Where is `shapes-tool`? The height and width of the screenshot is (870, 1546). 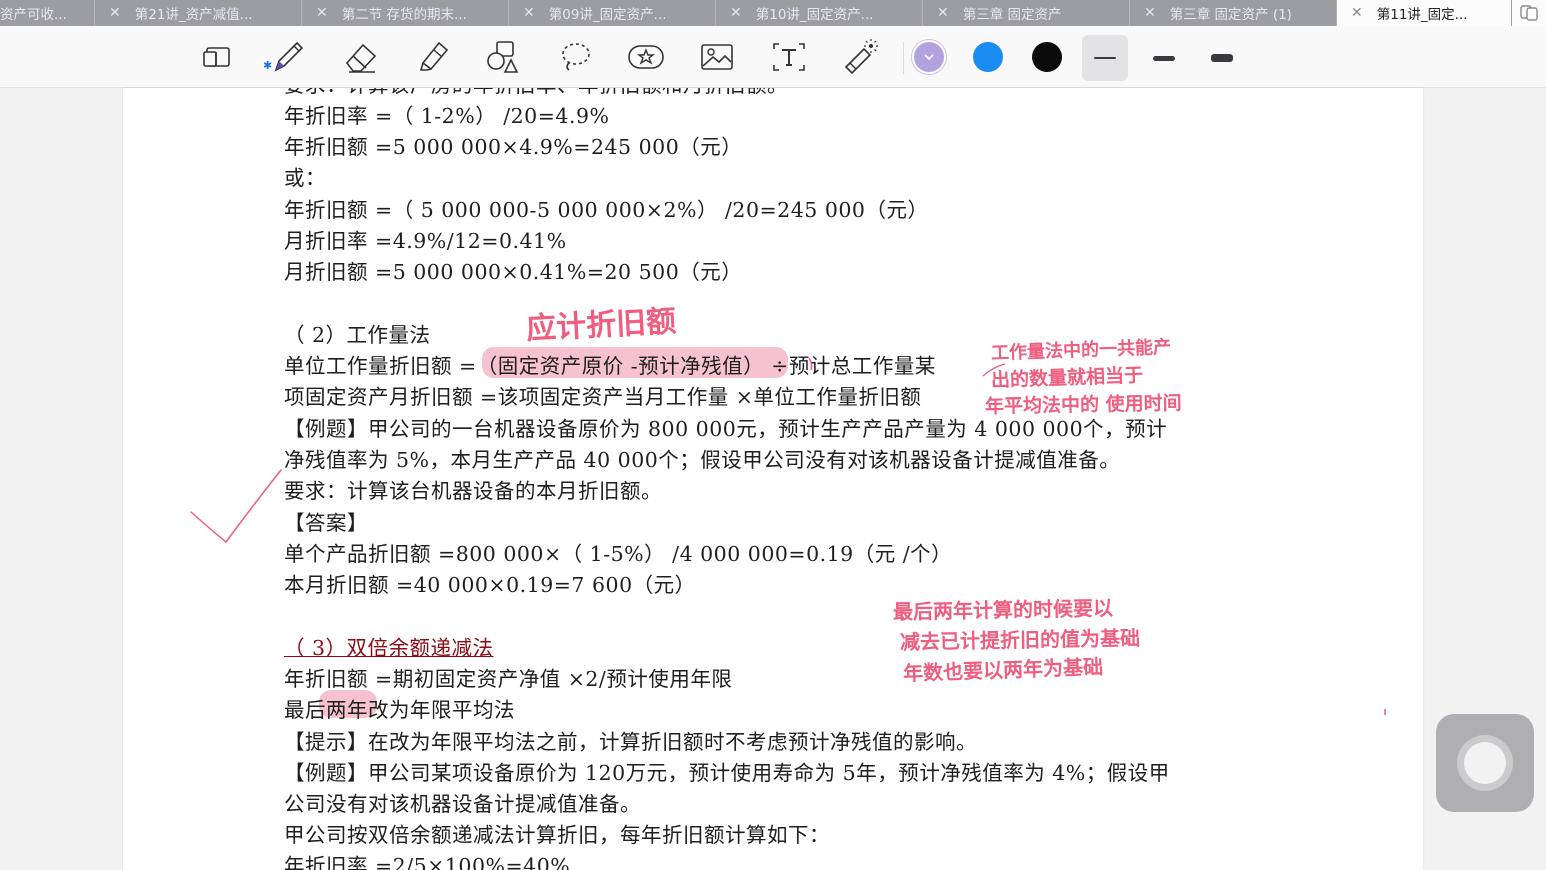
shapes-tool is located at coordinates (503, 57).